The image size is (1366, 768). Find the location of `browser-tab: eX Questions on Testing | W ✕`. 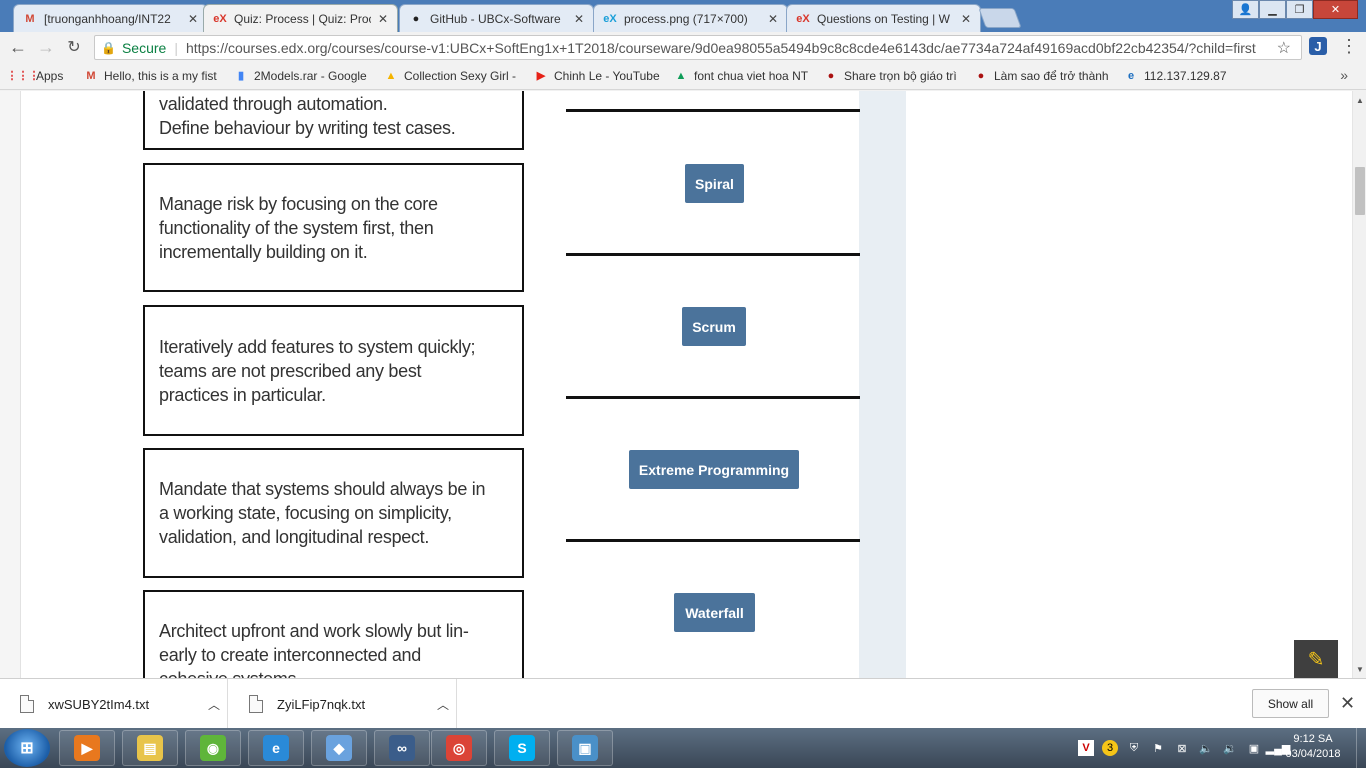

browser-tab: eX Questions on Testing | W ✕ is located at coordinates (883, 18).